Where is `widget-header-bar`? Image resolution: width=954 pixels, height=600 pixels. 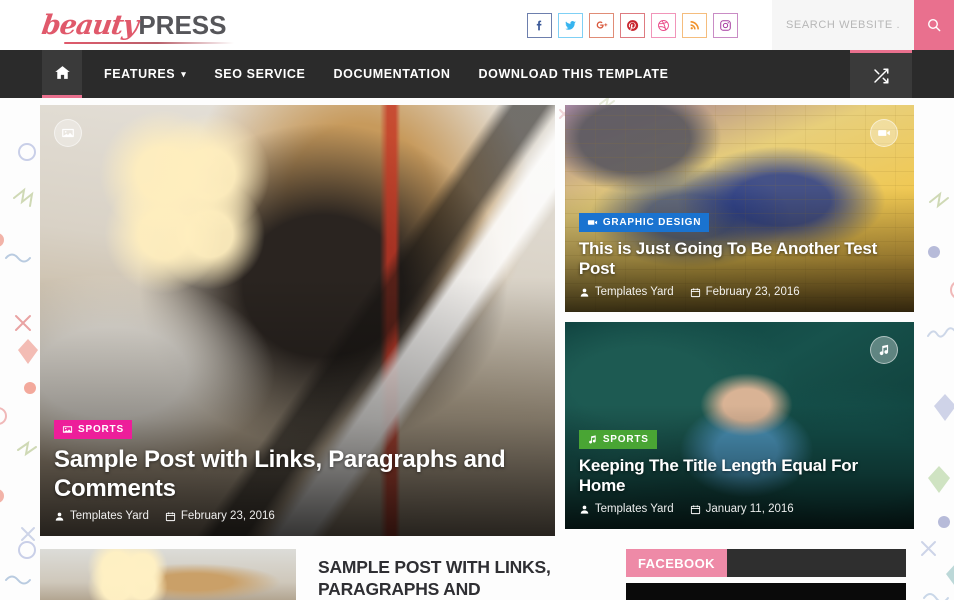 widget-header-bar is located at coordinates (816, 563).